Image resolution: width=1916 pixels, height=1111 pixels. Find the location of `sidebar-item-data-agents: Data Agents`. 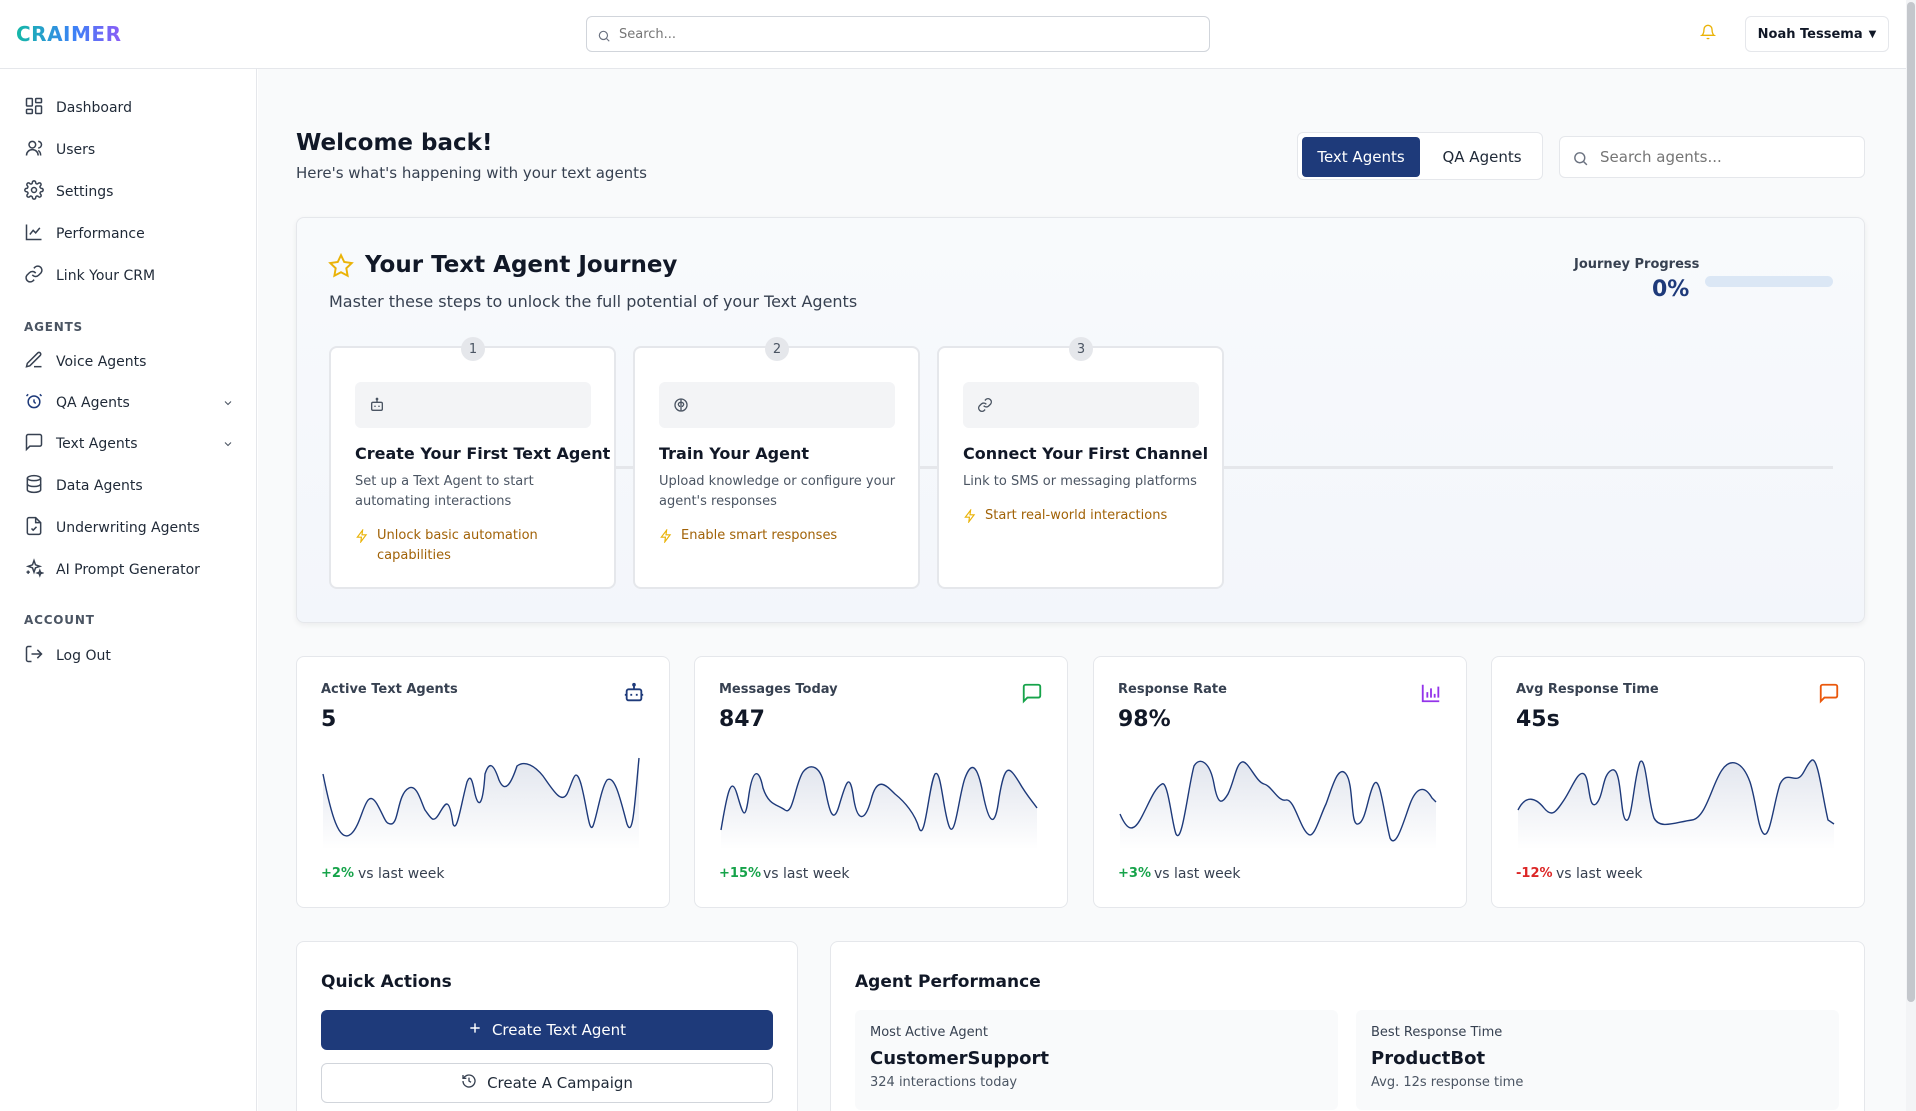

sidebar-item-data-agents: Data Agents is located at coordinates (129, 486).